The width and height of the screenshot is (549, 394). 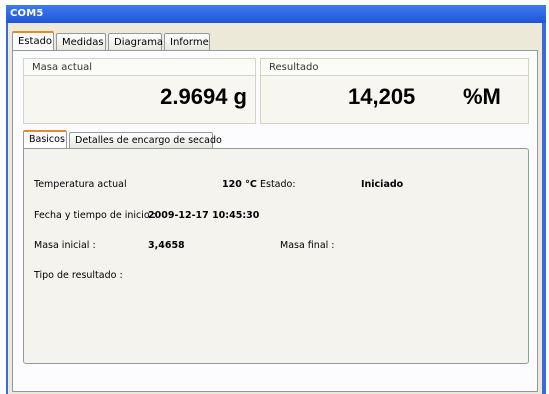 What do you see at coordinates (78, 275) in the screenshot?
I see `tipo-resultado-label: Tipo de resultado :` at bounding box center [78, 275].